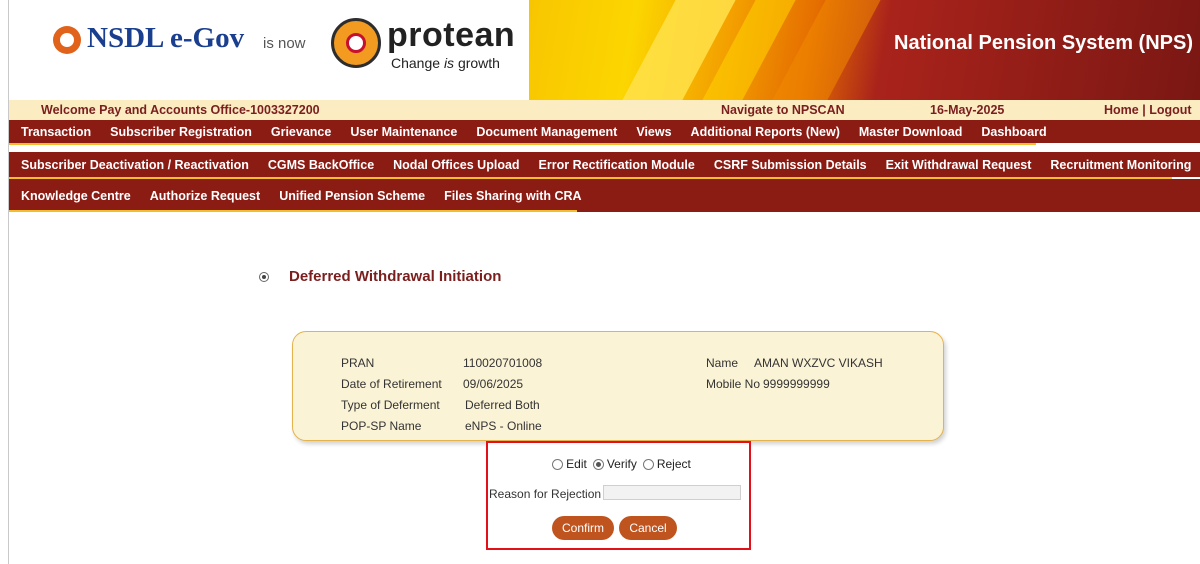 The image size is (1200, 564). I want to click on reason-input, so click(672, 492).